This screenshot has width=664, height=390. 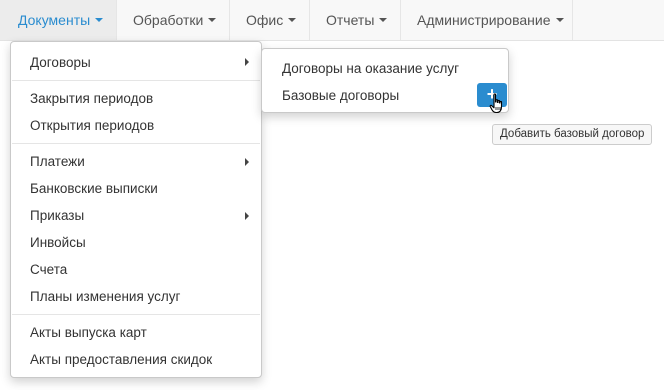 I want to click on submenu-item-service-contracts: Договоры на оказание услуг, so click(x=385, y=68).